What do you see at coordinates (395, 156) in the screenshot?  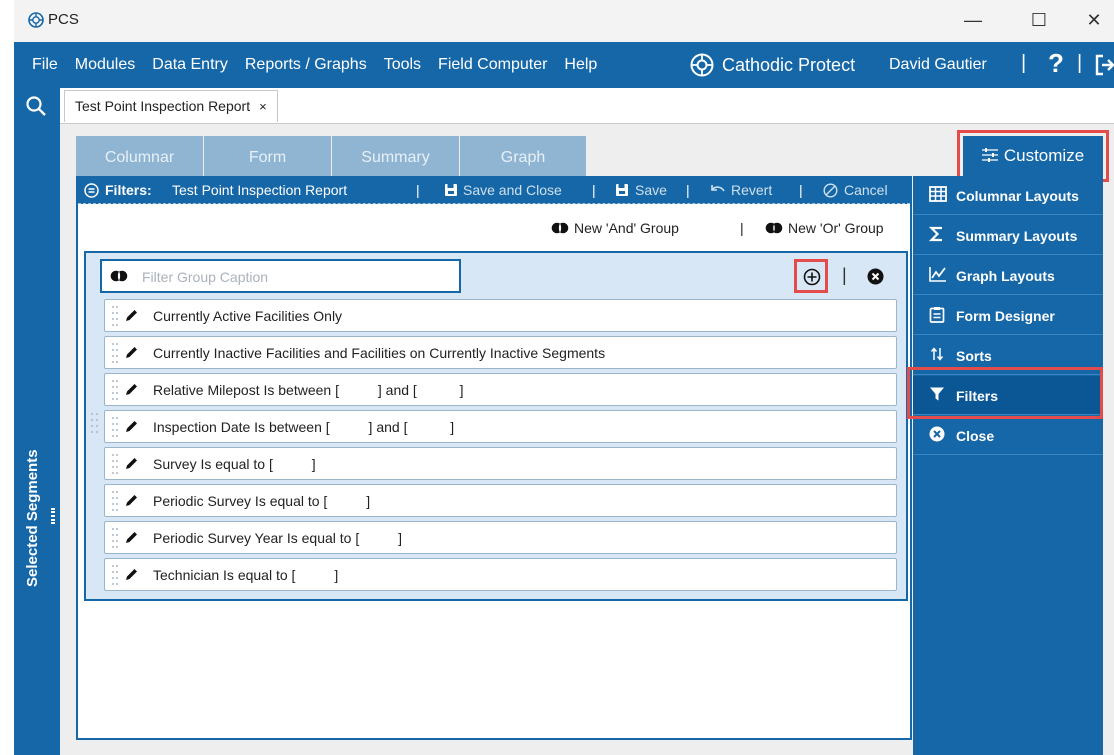 I see `tab-summary: Summary` at bounding box center [395, 156].